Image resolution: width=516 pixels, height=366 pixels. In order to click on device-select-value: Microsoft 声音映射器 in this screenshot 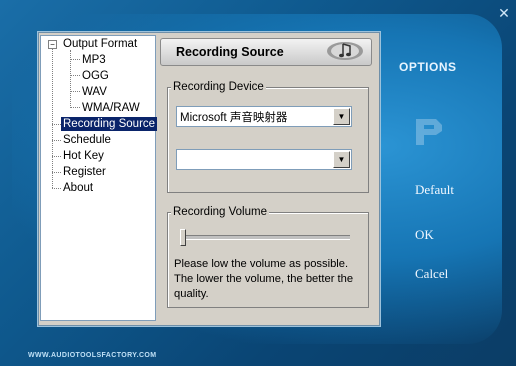, I will do `click(234, 118)`.